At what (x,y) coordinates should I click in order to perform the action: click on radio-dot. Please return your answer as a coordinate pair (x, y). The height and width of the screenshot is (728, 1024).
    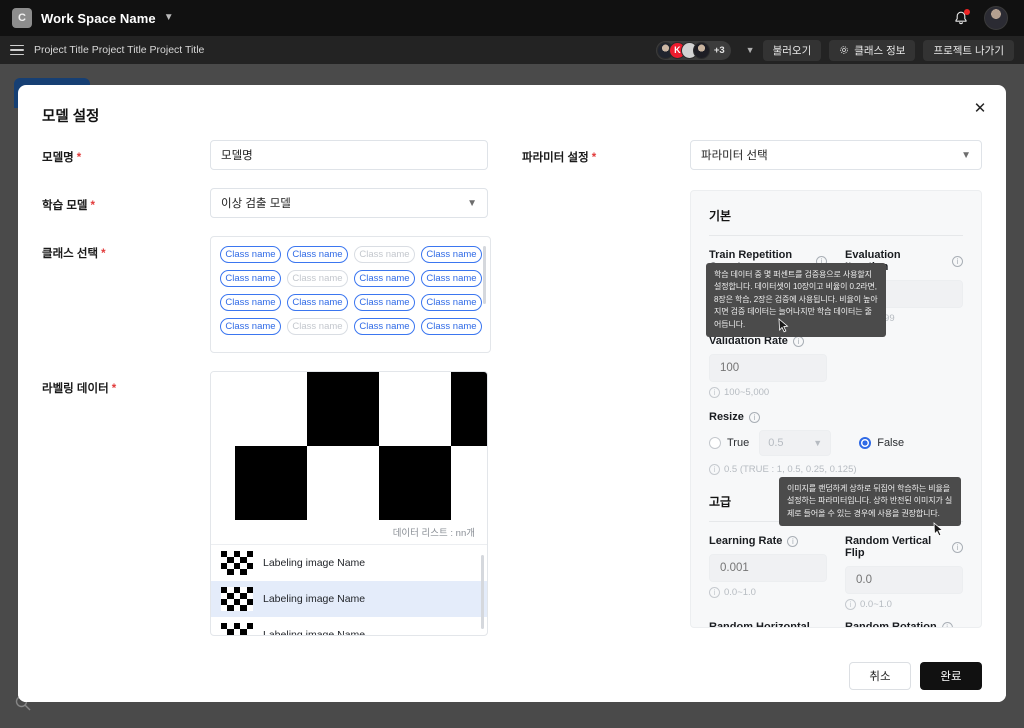
    Looking at the image, I should click on (865, 443).